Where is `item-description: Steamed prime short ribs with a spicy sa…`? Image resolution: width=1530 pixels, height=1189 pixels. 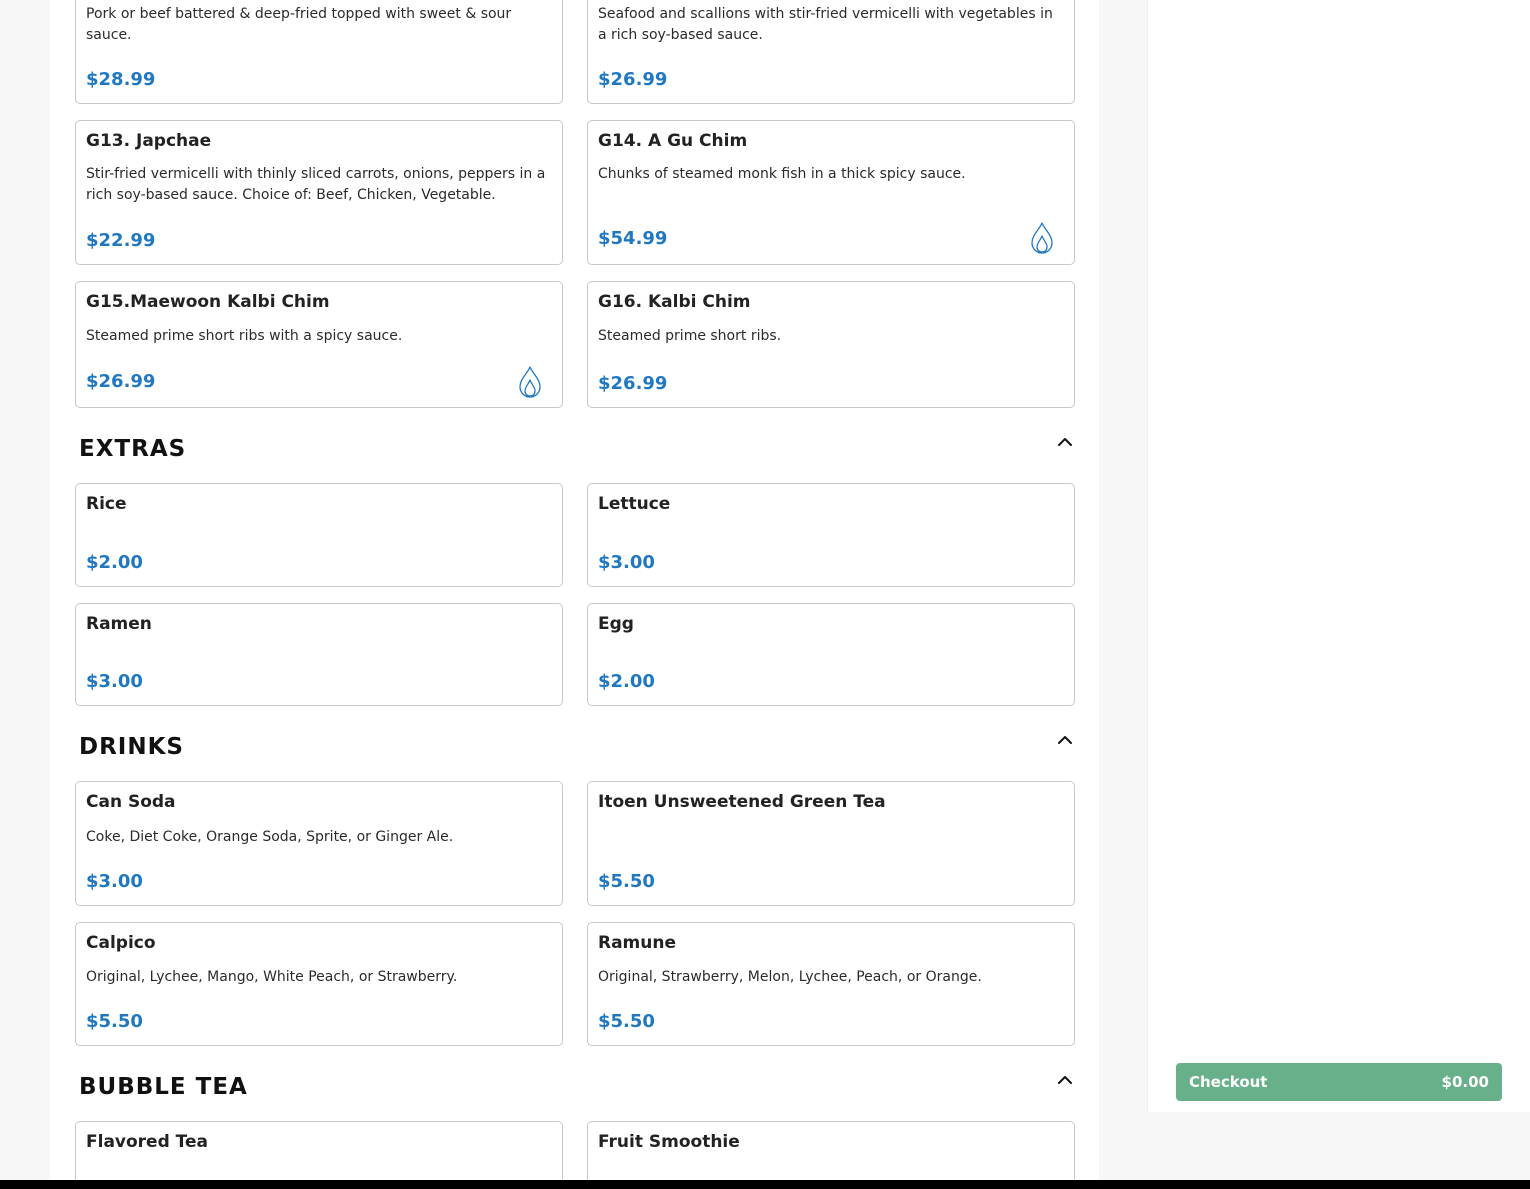 item-description: Steamed prime short ribs with a spicy sa… is located at coordinates (244, 336).